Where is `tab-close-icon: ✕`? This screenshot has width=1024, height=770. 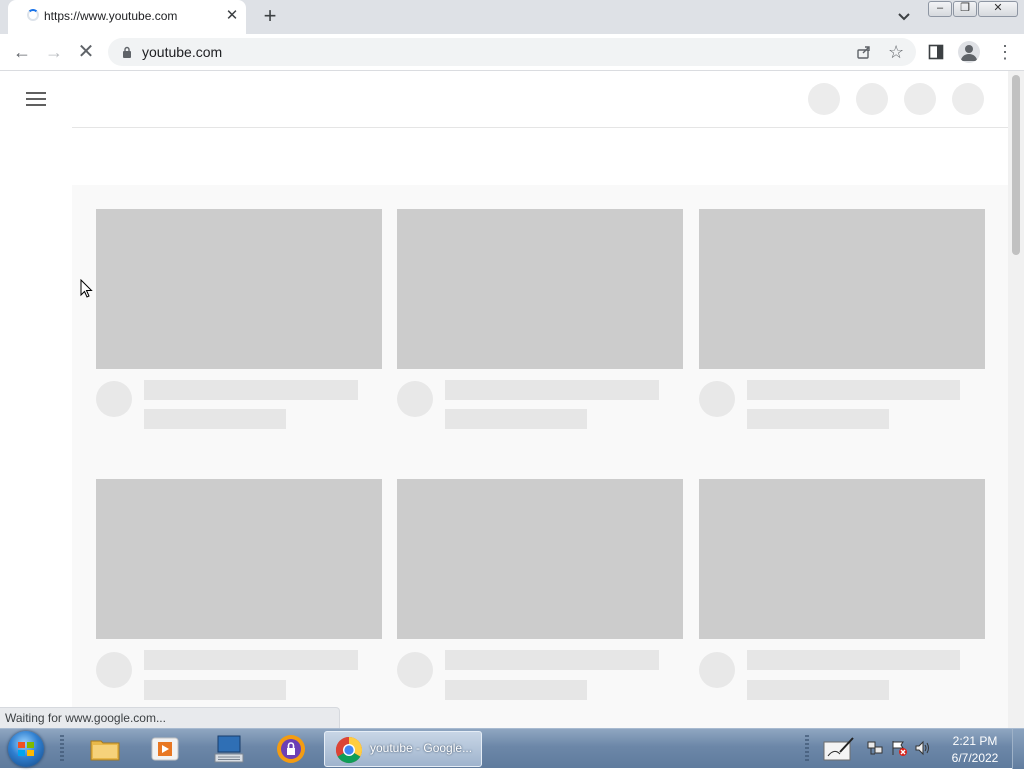 tab-close-icon: ✕ is located at coordinates (232, 16).